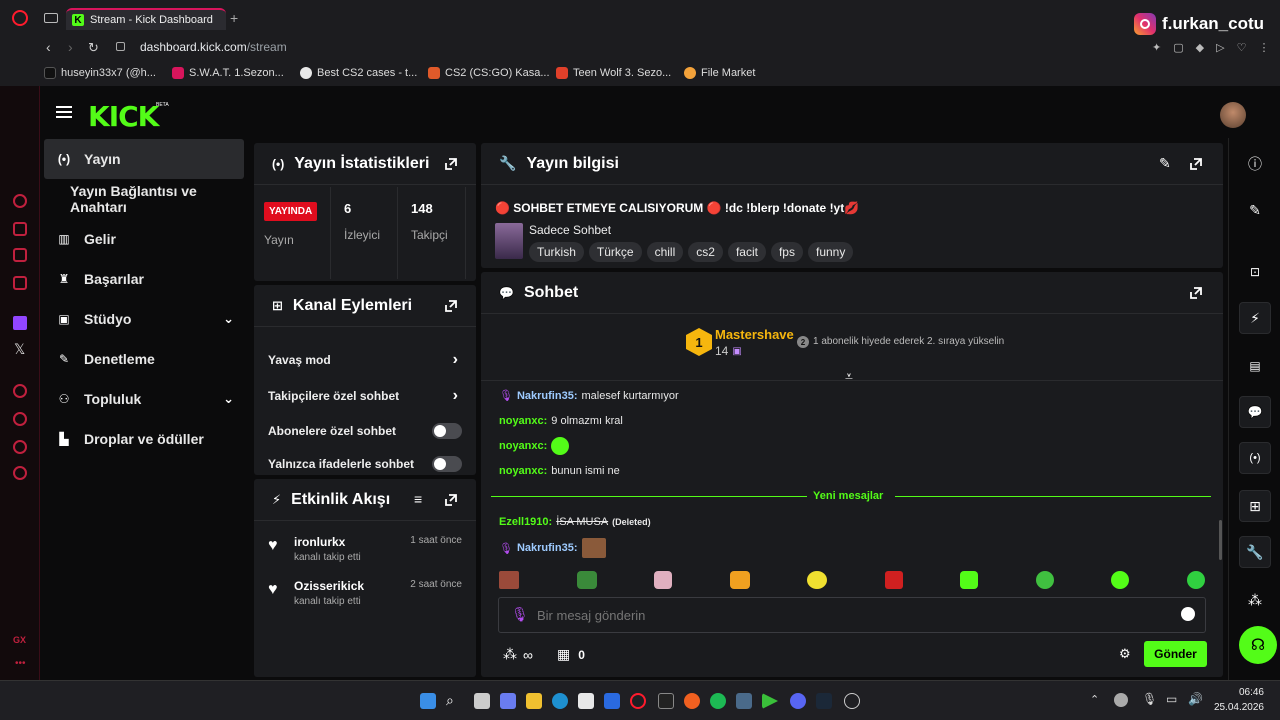 The width and height of the screenshot is (1280, 720). What do you see at coordinates (144, 399) in the screenshot?
I see `sidebar-item-topluluk: ⚇ Topluluk ⌄` at bounding box center [144, 399].